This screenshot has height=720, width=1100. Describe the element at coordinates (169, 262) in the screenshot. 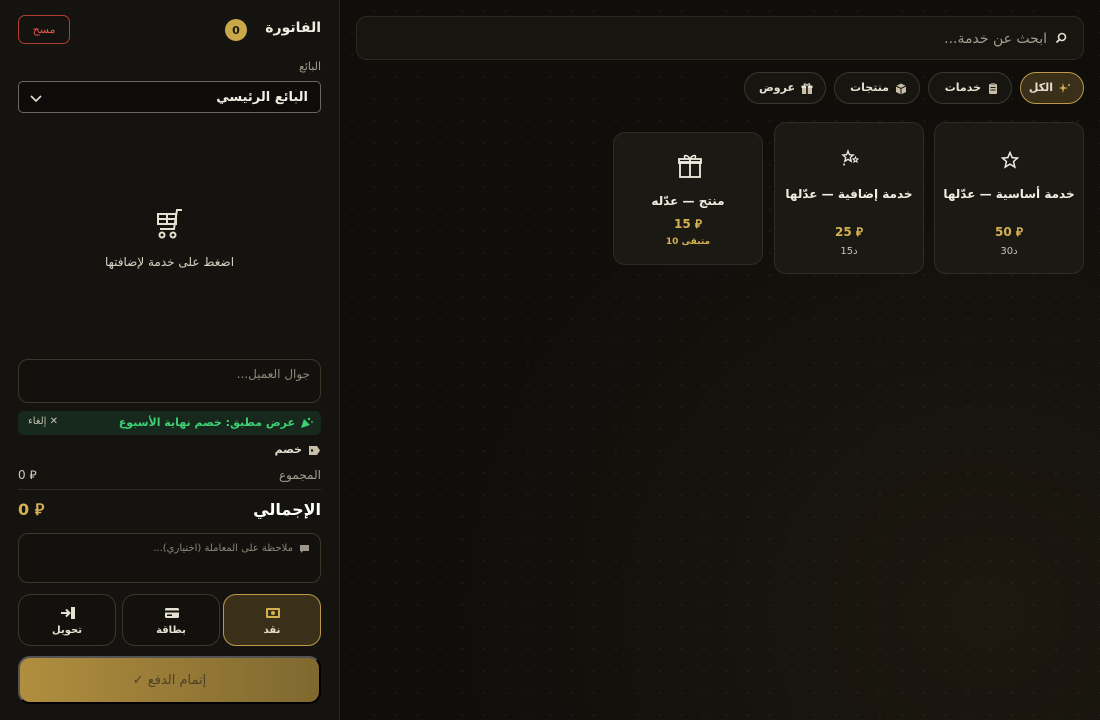

I see `empty-cart-message: اضغط على خدمة لإضافتها` at that location.